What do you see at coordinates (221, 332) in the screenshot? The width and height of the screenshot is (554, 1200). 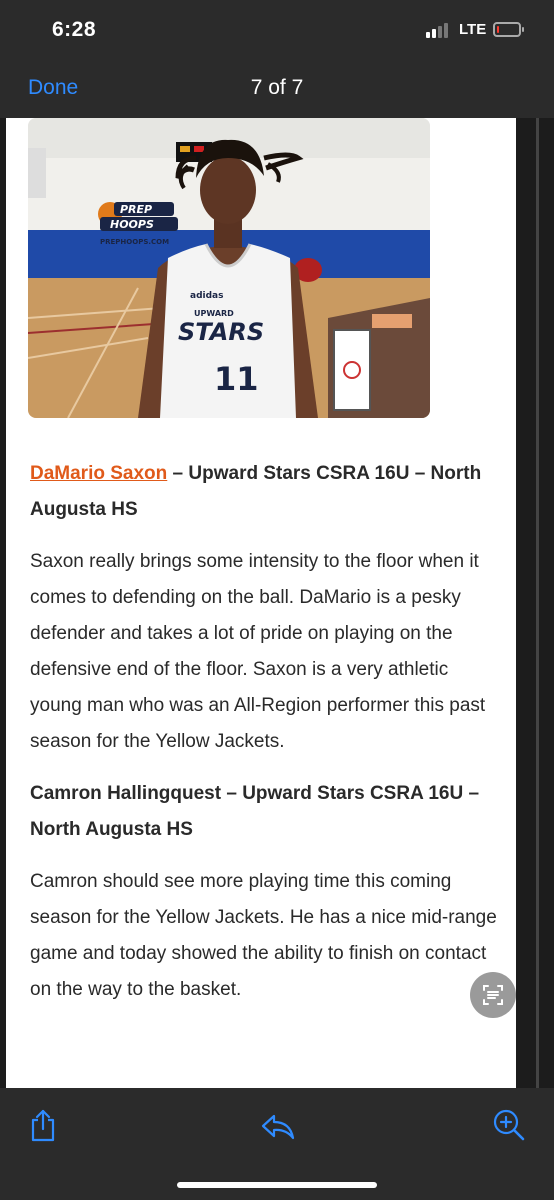 I see `jersey-team: STARS` at bounding box center [221, 332].